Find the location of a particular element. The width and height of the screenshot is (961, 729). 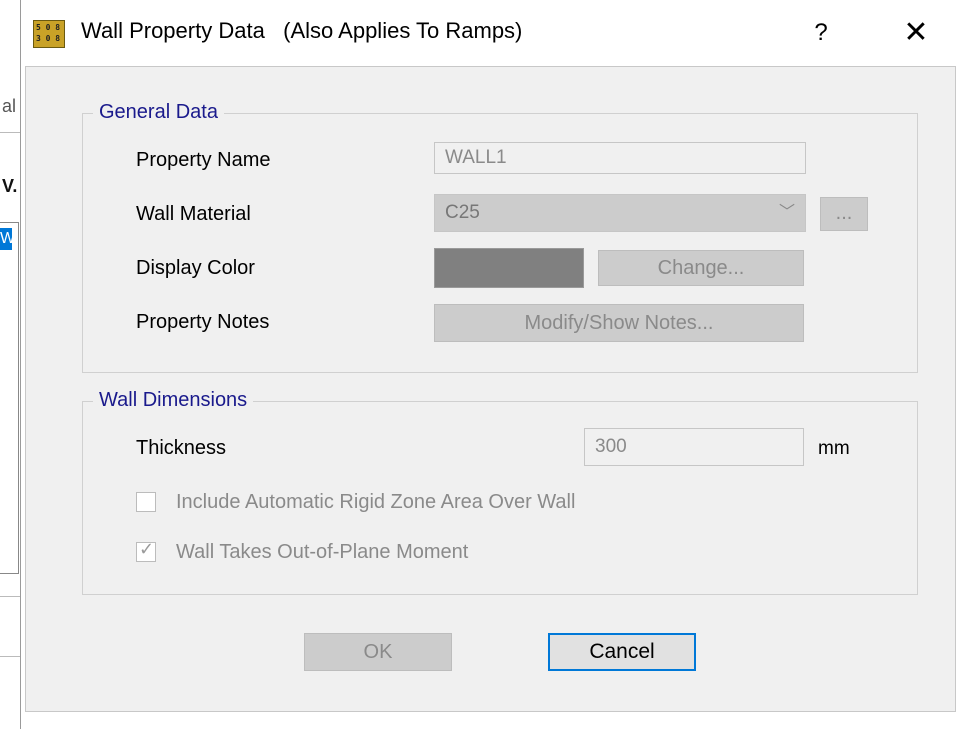

cancel-button: Cancel is located at coordinates (622, 652).